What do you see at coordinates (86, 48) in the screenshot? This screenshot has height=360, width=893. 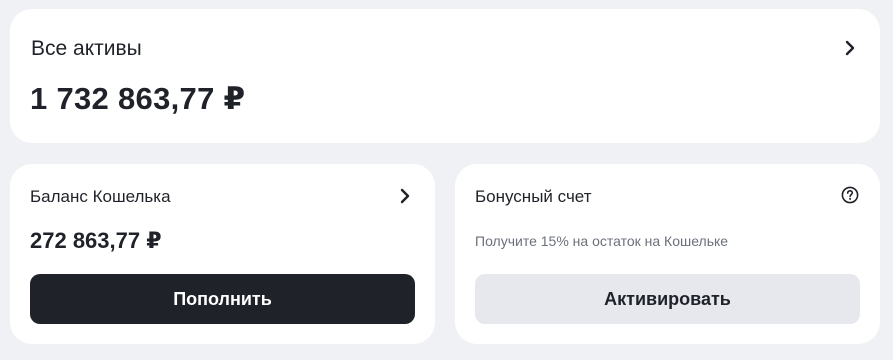 I see `all-assets-title: Все активы` at bounding box center [86, 48].